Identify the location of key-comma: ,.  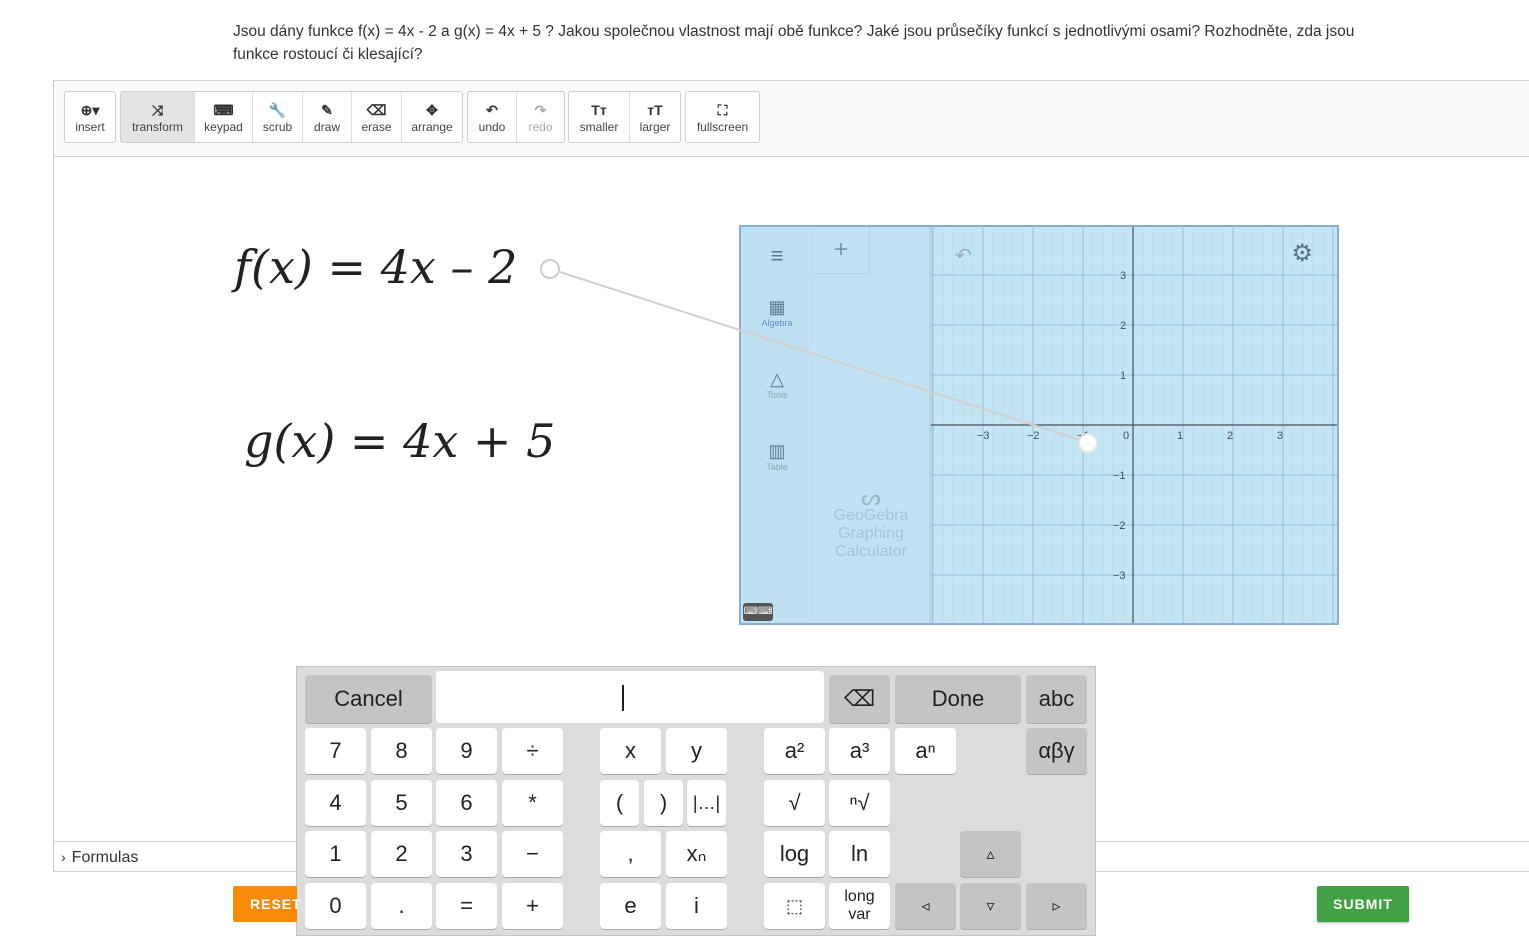
(630, 854).